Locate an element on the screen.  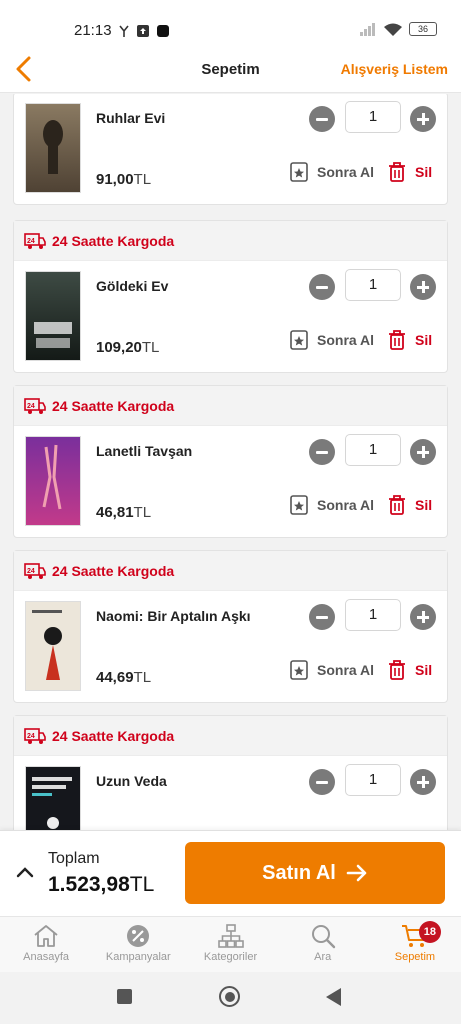
system-nav-bar is located at coordinates (230, 998).